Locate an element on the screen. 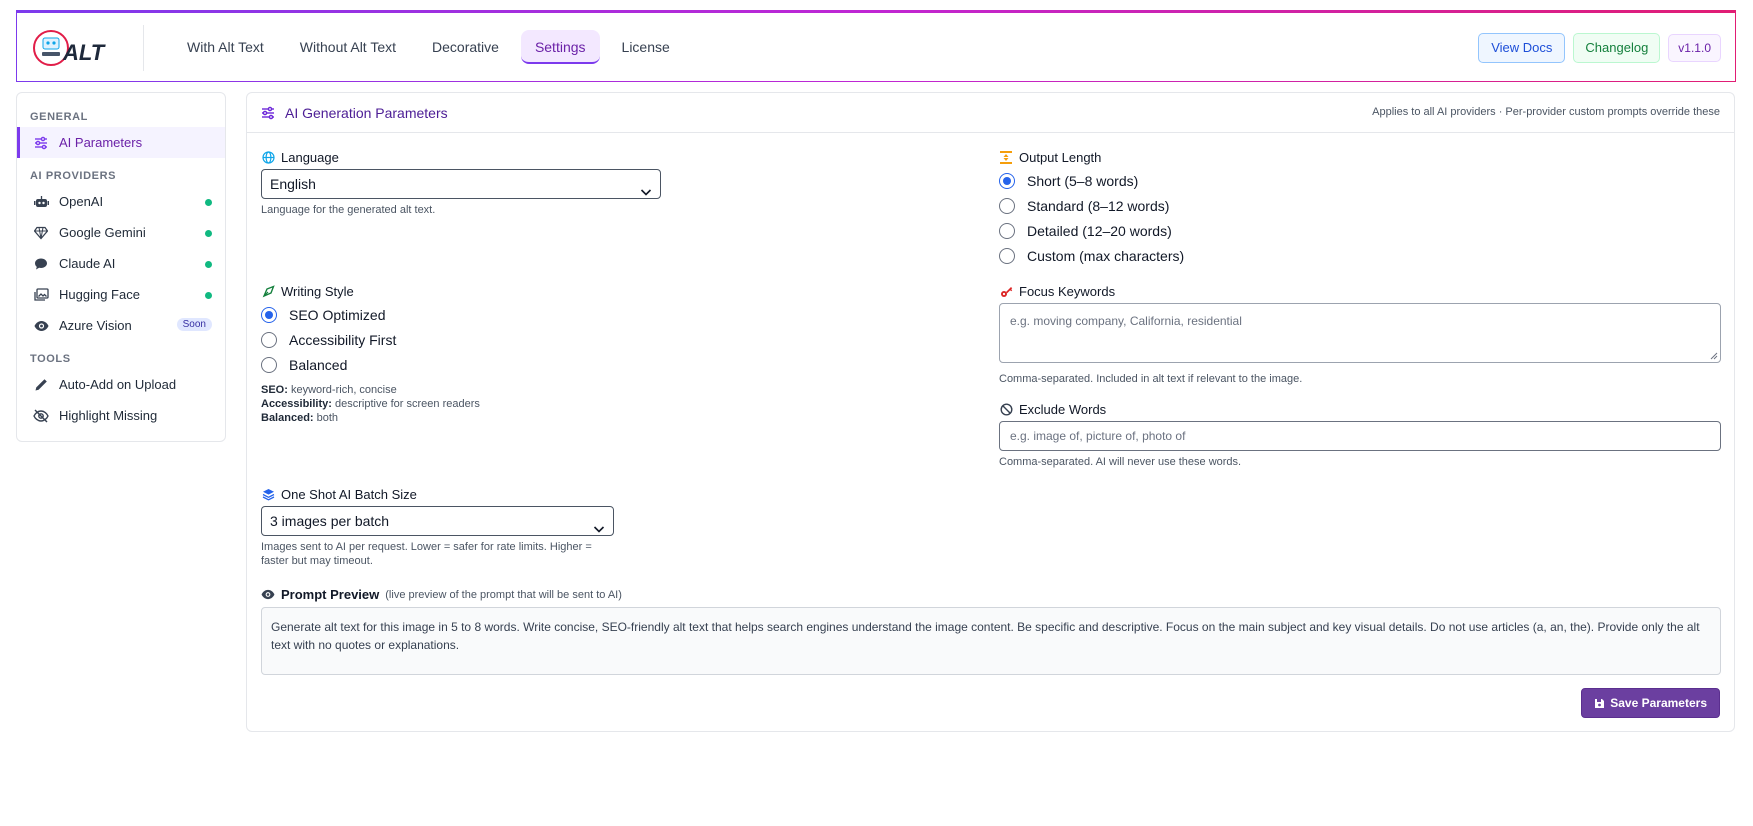  radio-label: Accessibility First is located at coordinates (343, 340).